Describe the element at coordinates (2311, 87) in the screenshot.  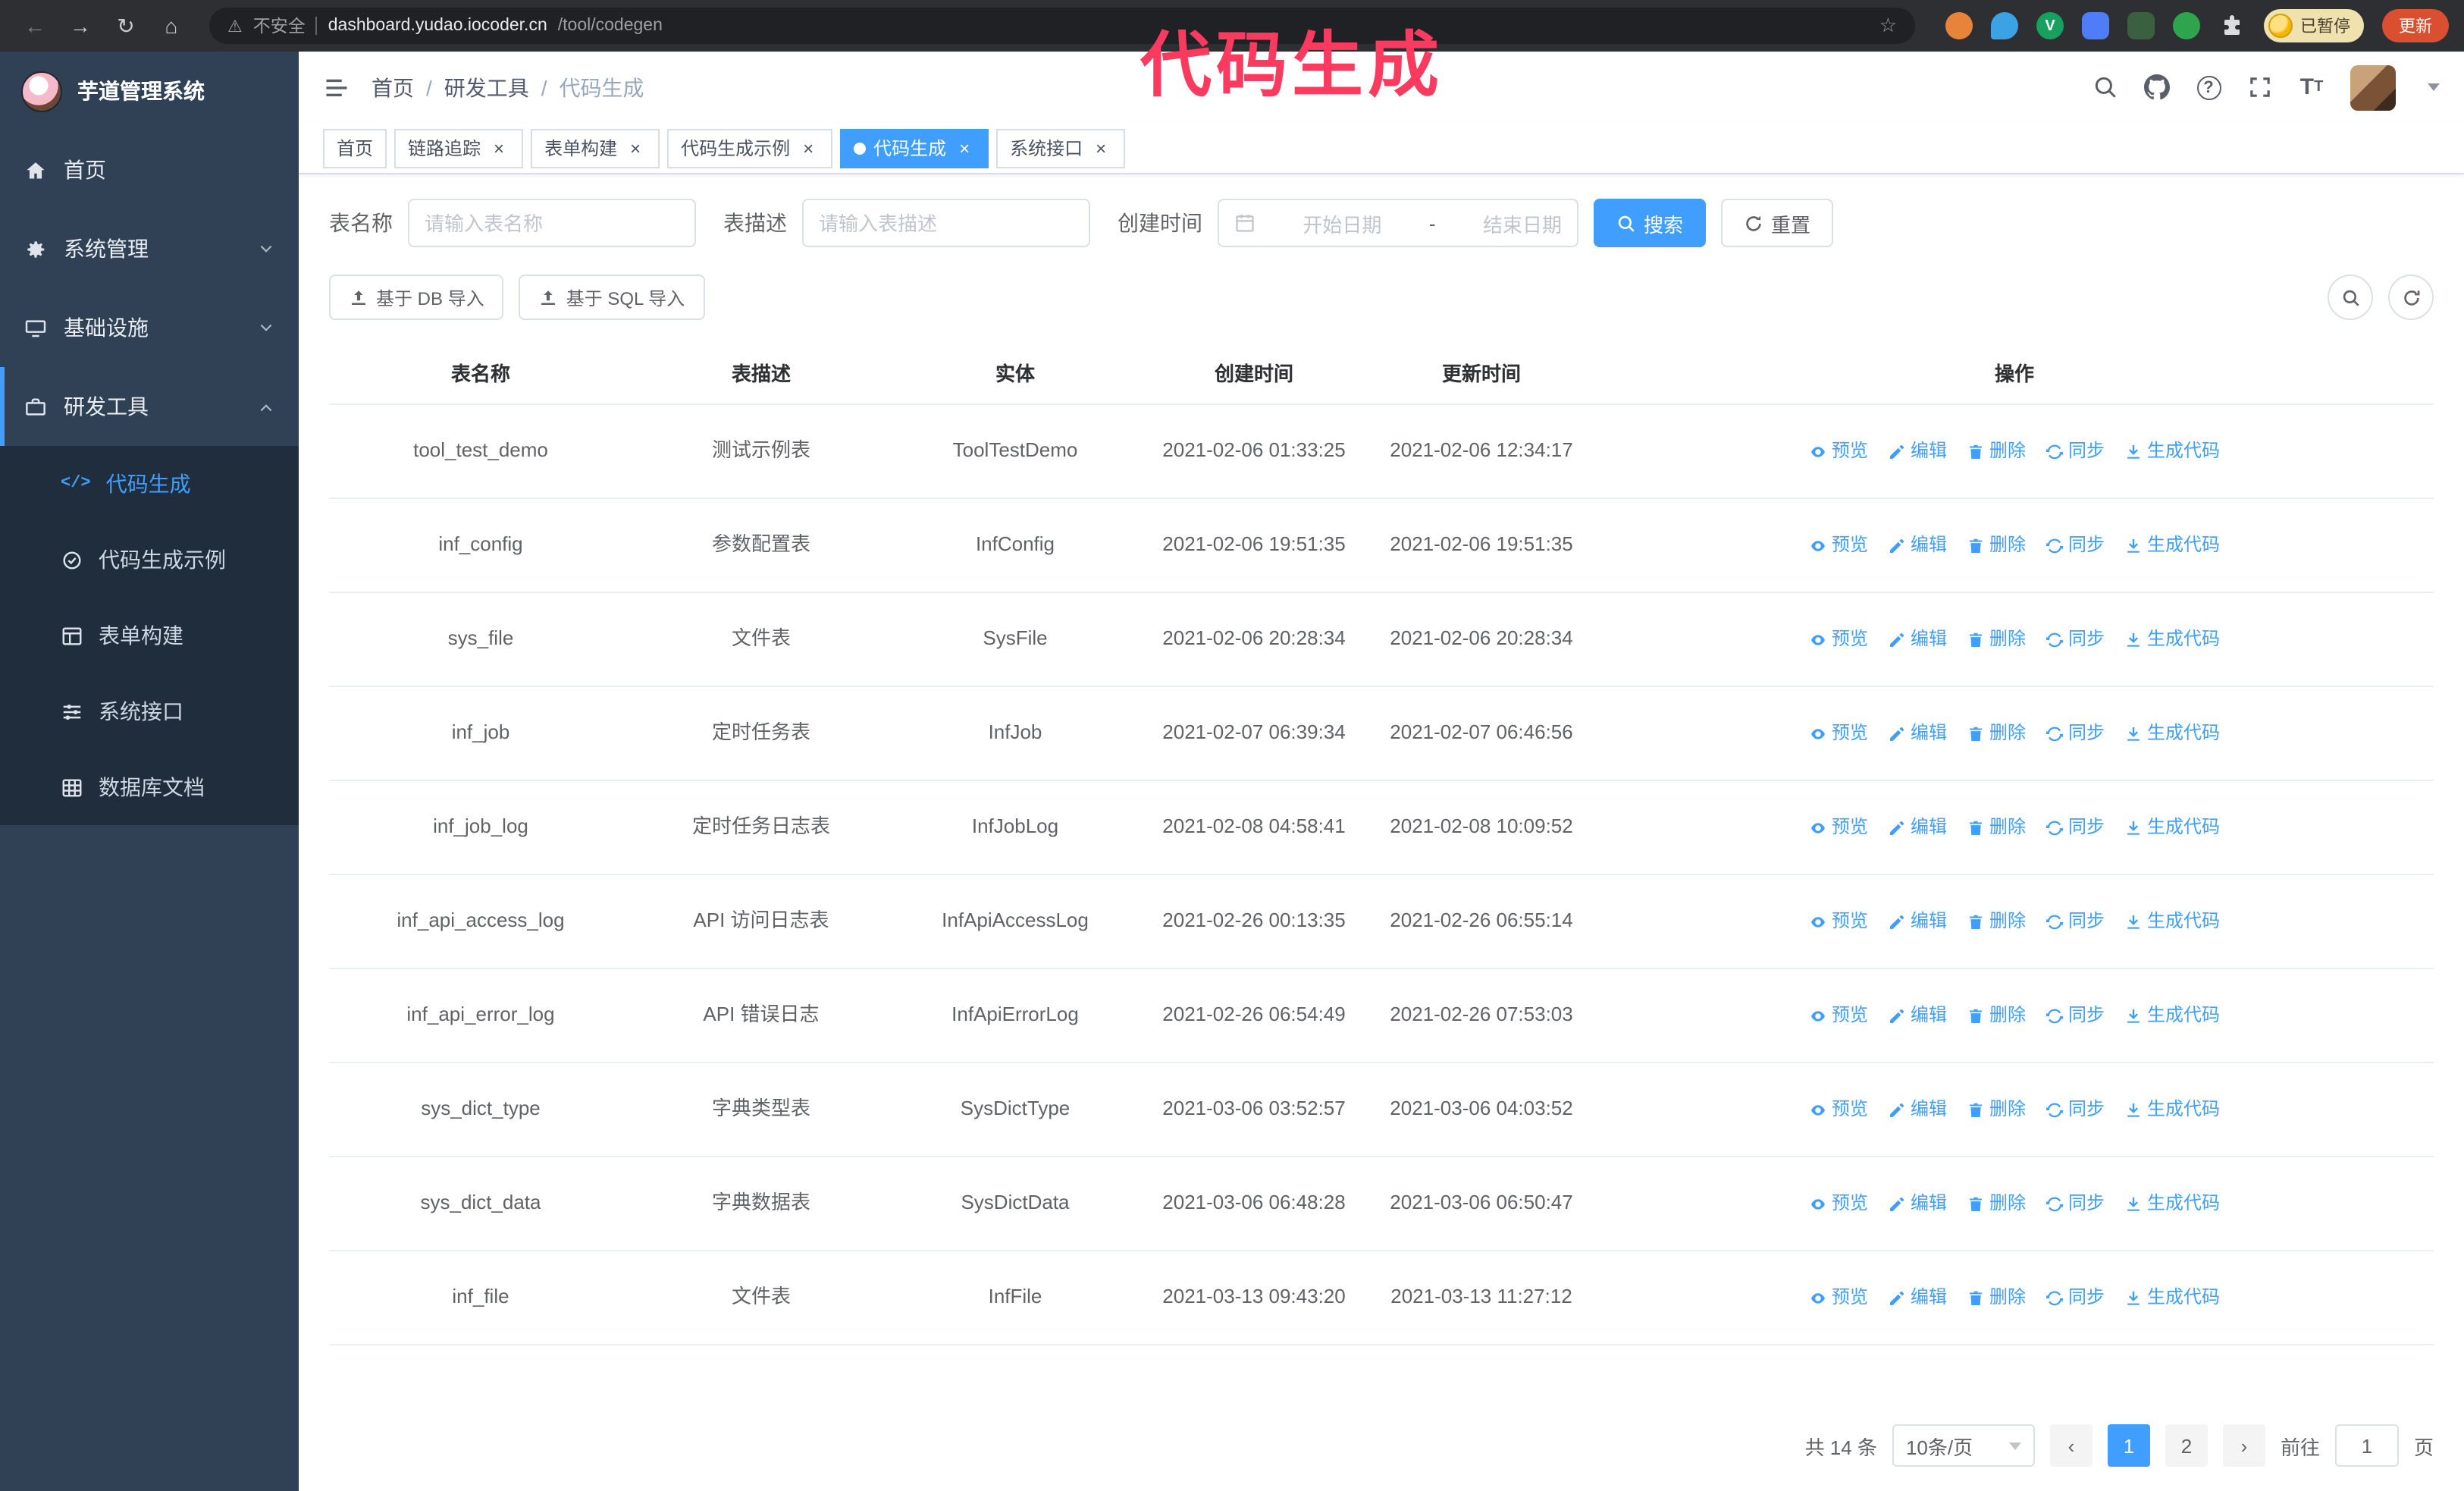
I see `font-size-icon: TT` at that location.